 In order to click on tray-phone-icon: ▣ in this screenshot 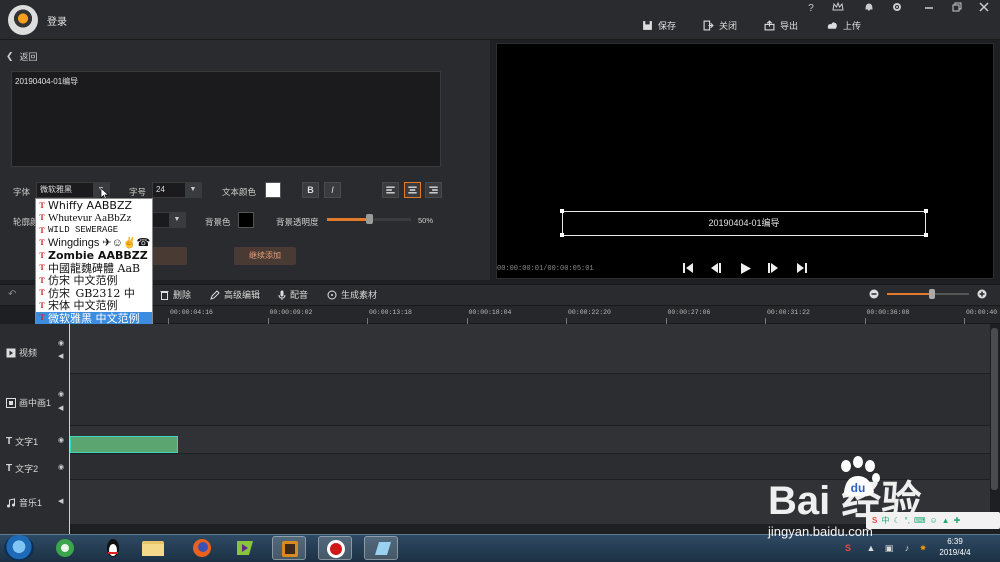, I will do `click(889, 548)`.